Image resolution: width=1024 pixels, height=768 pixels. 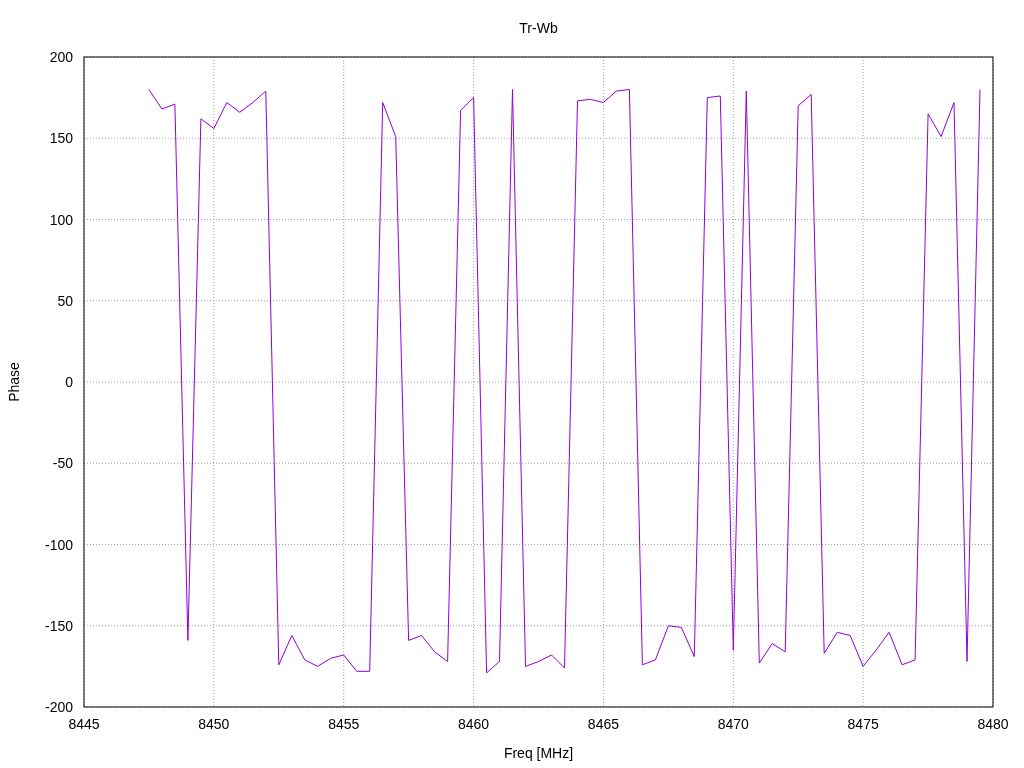 What do you see at coordinates (61, 219) in the screenshot?
I see `y-tick-label: 100` at bounding box center [61, 219].